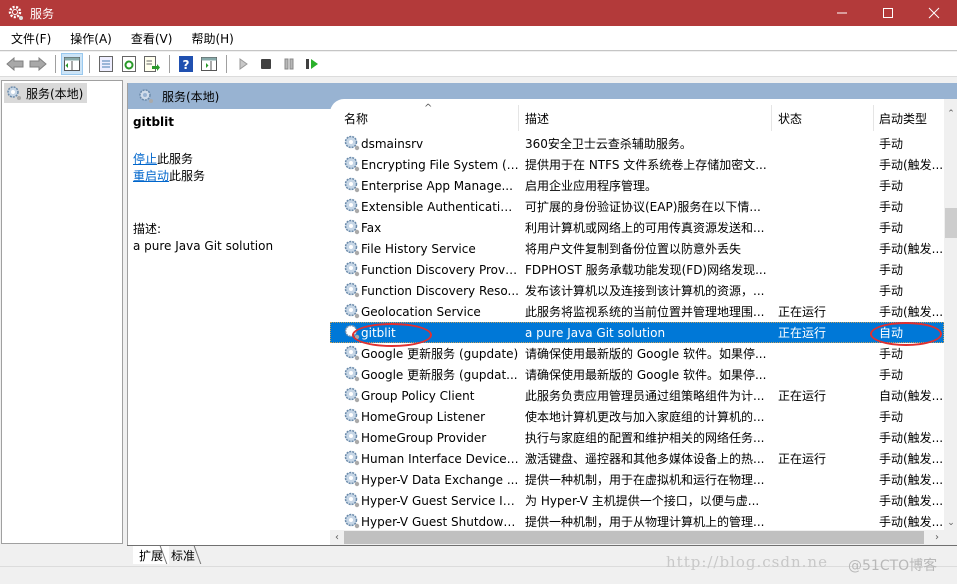 The width and height of the screenshot is (957, 584). What do you see at coordinates (151, 176) in the screenshot?
I see `restart-service-link: 重启动` at bounding box center [151, 176].